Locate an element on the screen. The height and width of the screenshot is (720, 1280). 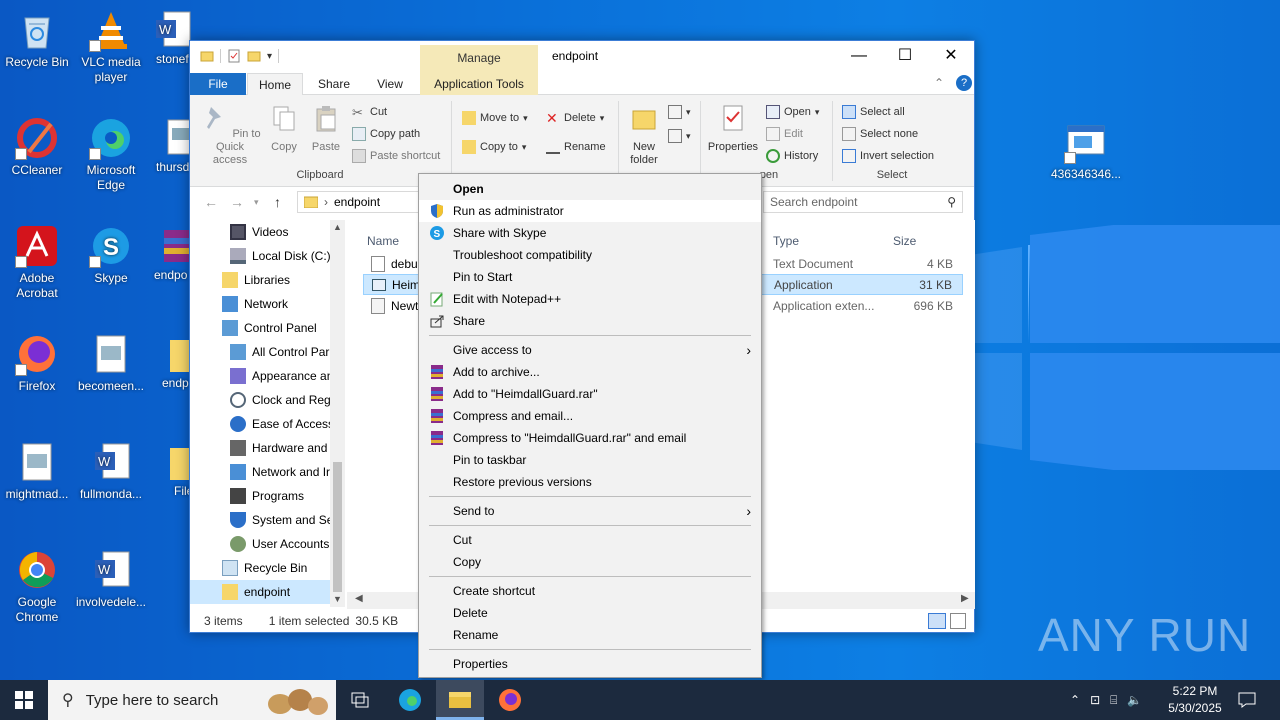
select-all-button: Select all is located at coordinates (873, 112).